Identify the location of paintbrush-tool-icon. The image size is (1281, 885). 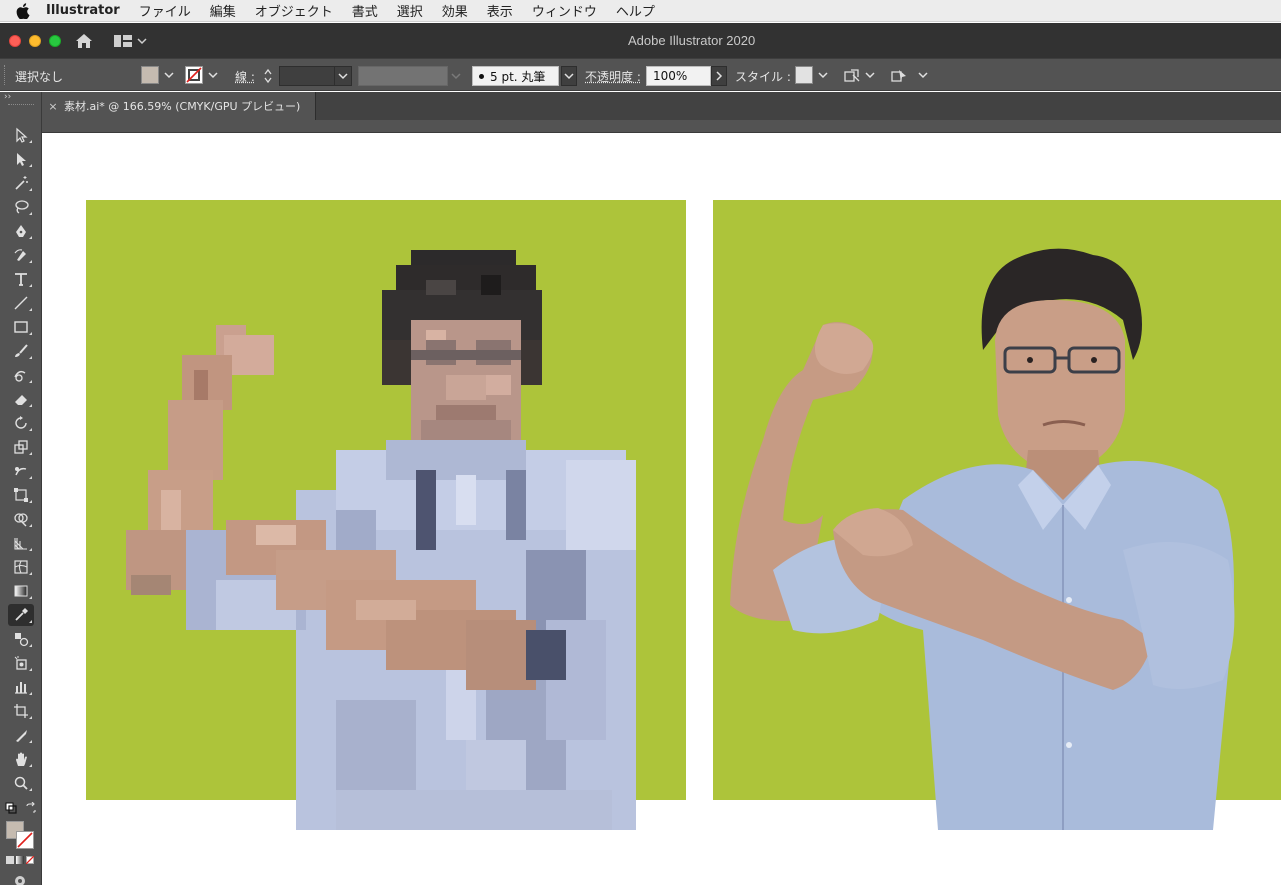
(21, 351).